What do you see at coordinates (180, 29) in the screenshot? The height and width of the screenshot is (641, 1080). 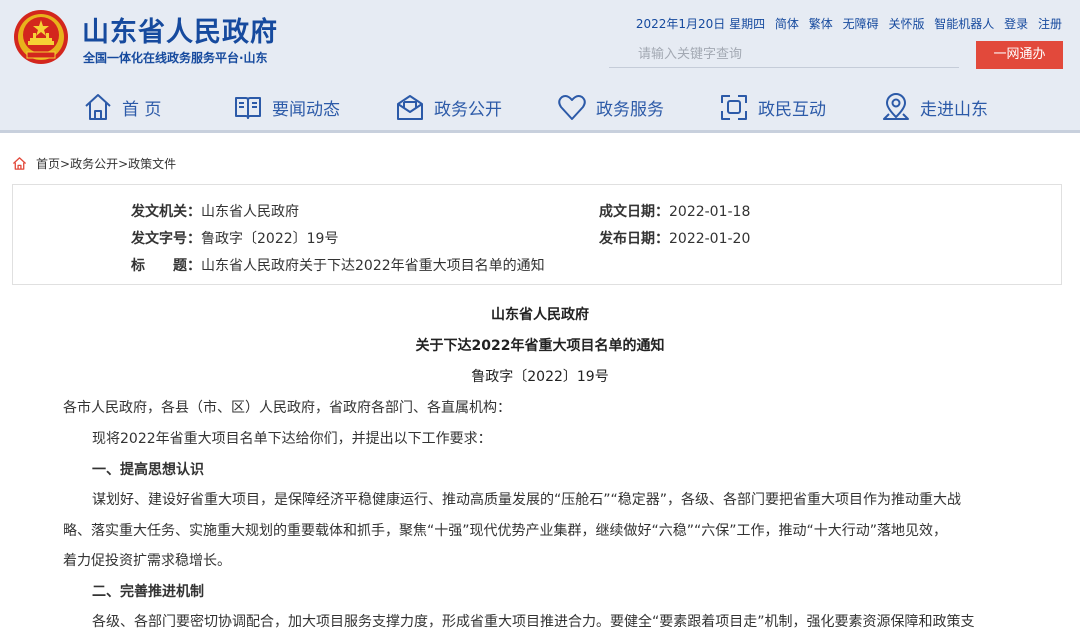 I see `site-title: 山东省人民政府` at bounding box center [180, 29].